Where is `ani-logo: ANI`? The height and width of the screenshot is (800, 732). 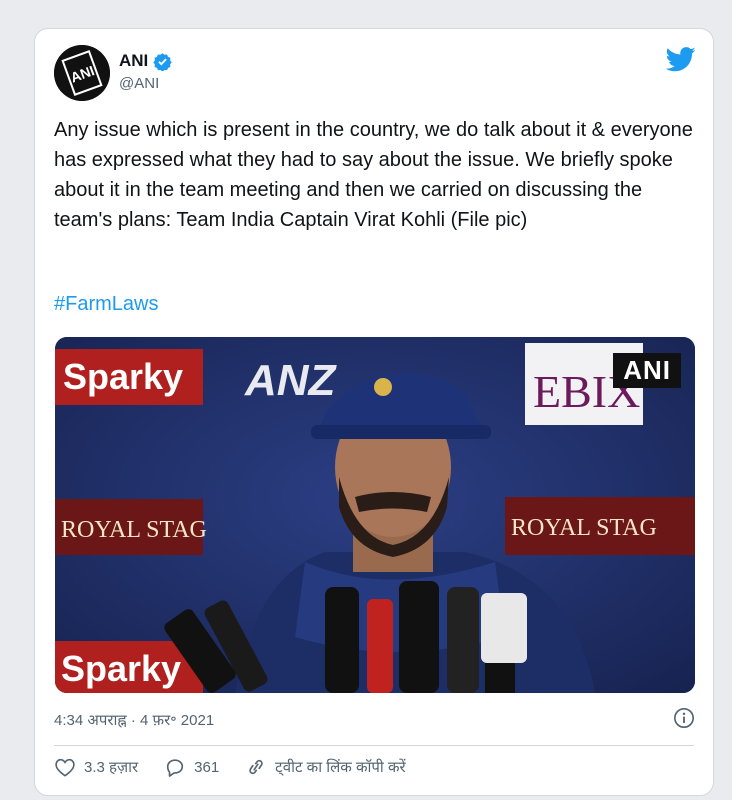 ani-logo: ANI is located at coordinates (82, 73).